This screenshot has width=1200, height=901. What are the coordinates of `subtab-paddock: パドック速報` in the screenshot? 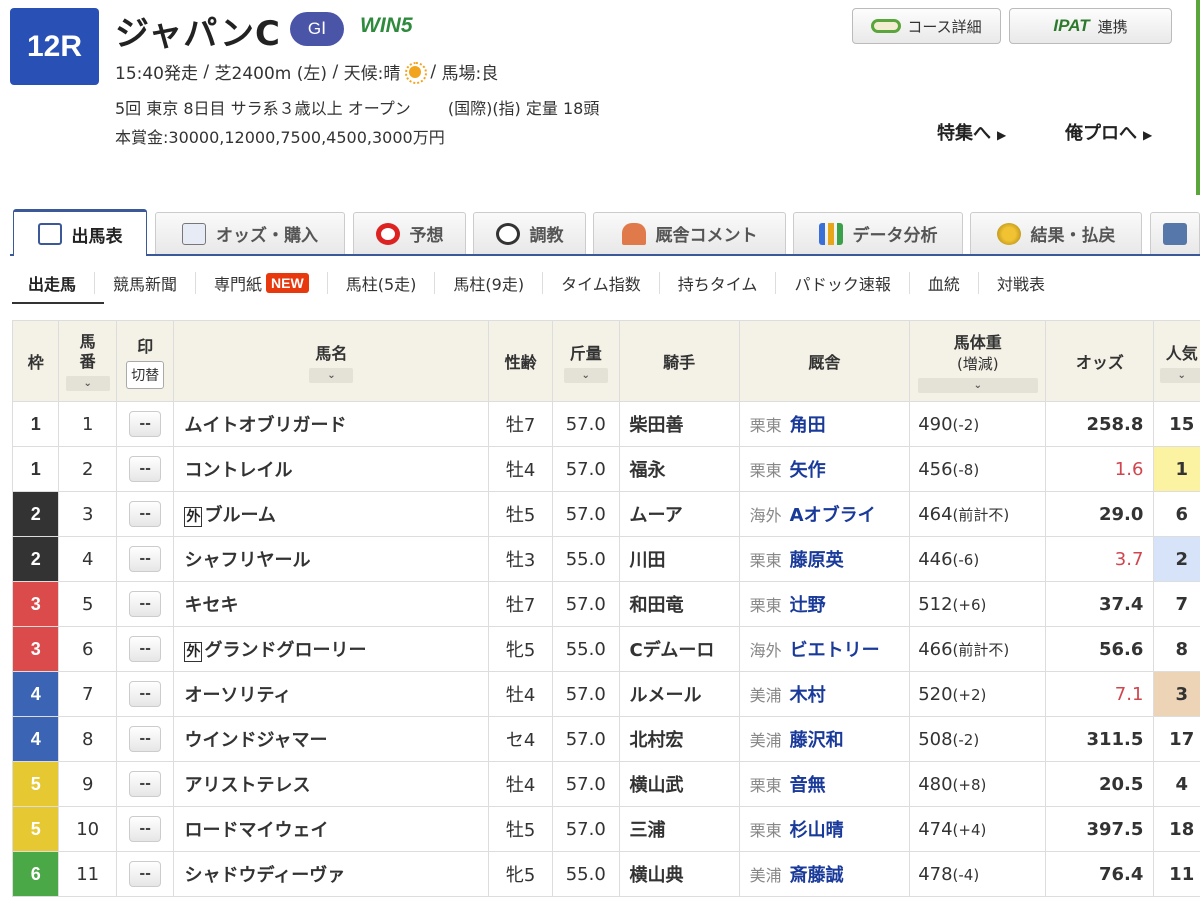 It's located at (843, 283).